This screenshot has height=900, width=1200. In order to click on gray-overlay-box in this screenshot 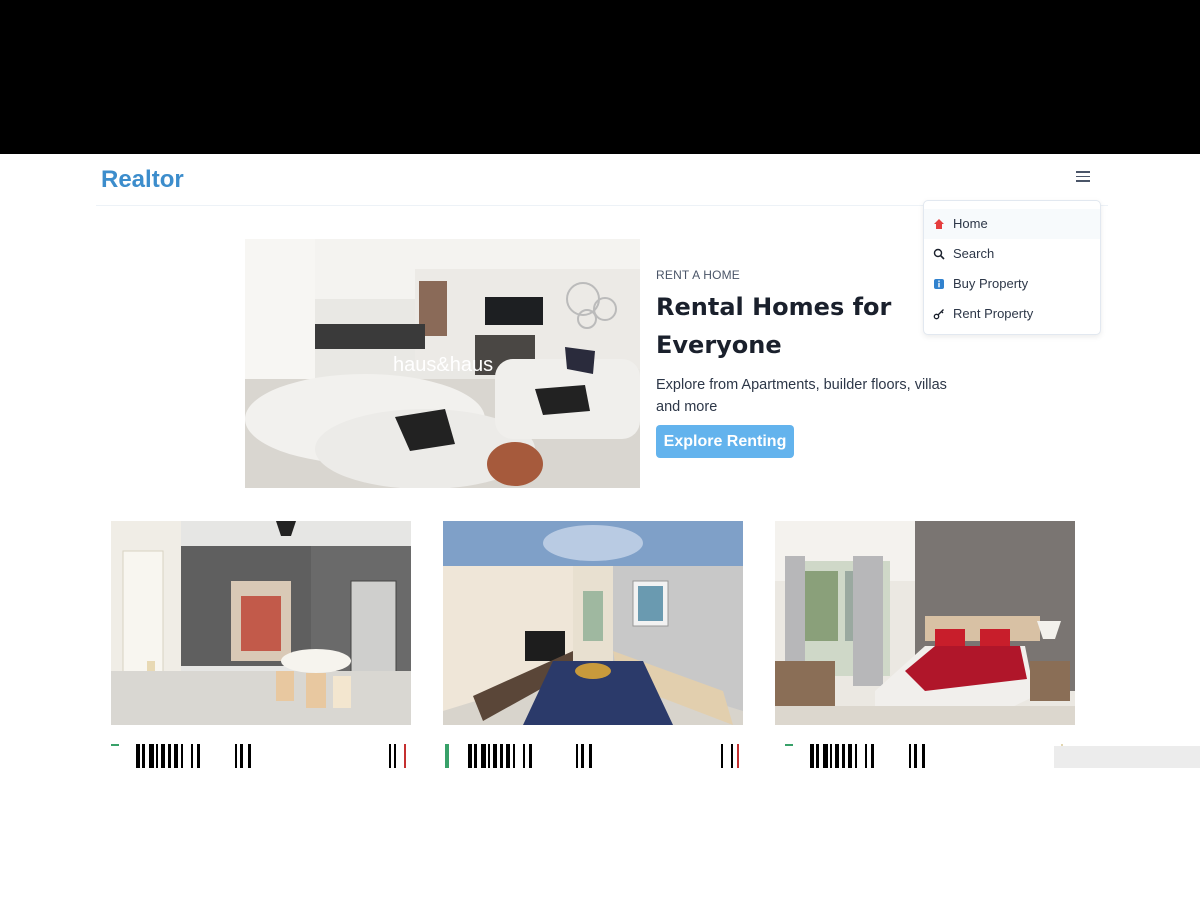, I will do `click(1127, 757)`.